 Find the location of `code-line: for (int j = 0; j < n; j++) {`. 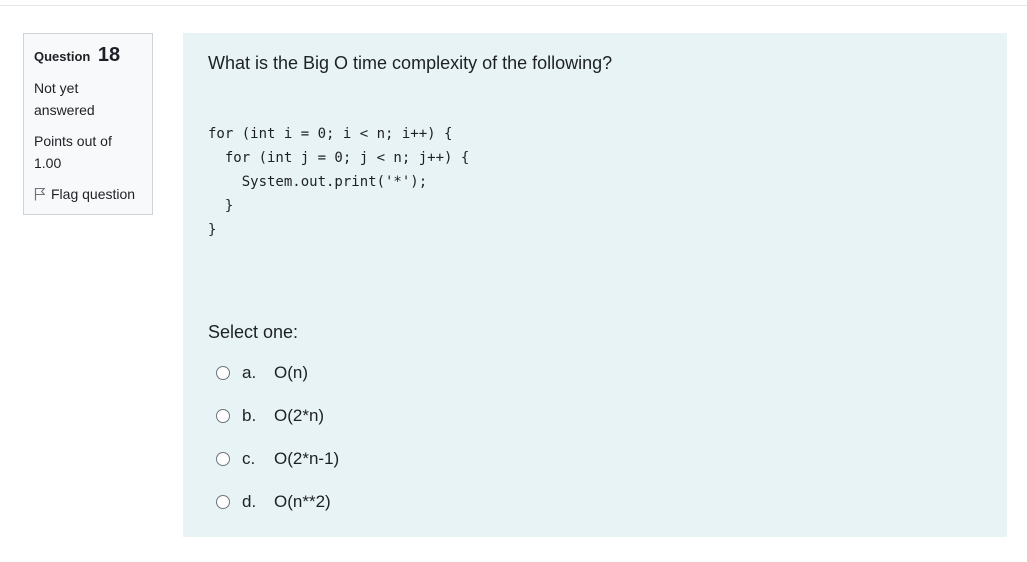

code-line: for (int j = 0; j < n; j++) { is located at coordinates (339, 158).